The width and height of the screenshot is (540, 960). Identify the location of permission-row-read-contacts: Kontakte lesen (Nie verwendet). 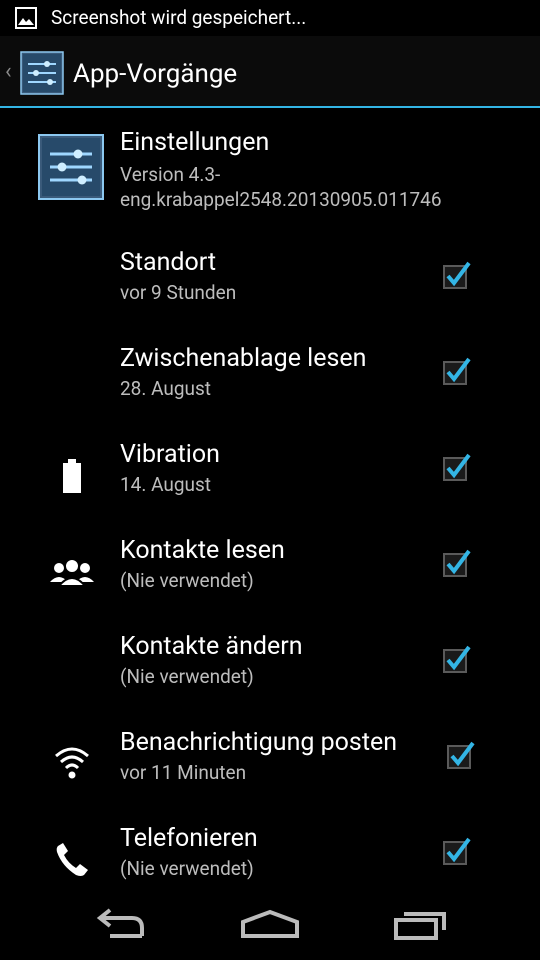
(270, 572).